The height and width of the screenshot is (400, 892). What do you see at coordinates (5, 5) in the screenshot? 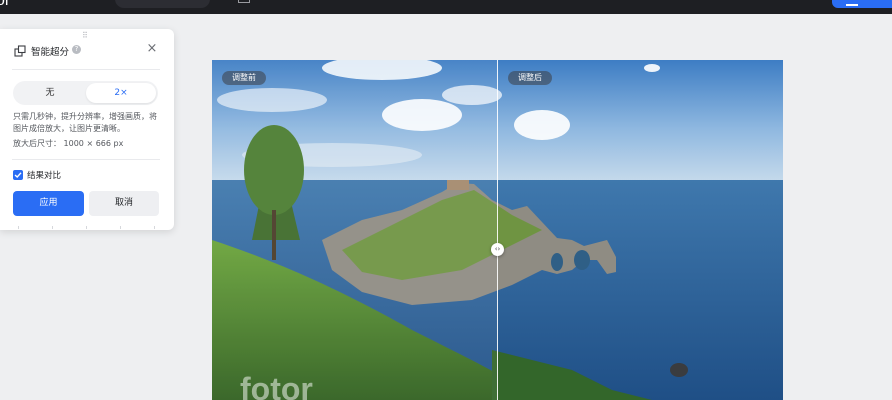
I see `app-logo: or` at bounding box center [5, 5].